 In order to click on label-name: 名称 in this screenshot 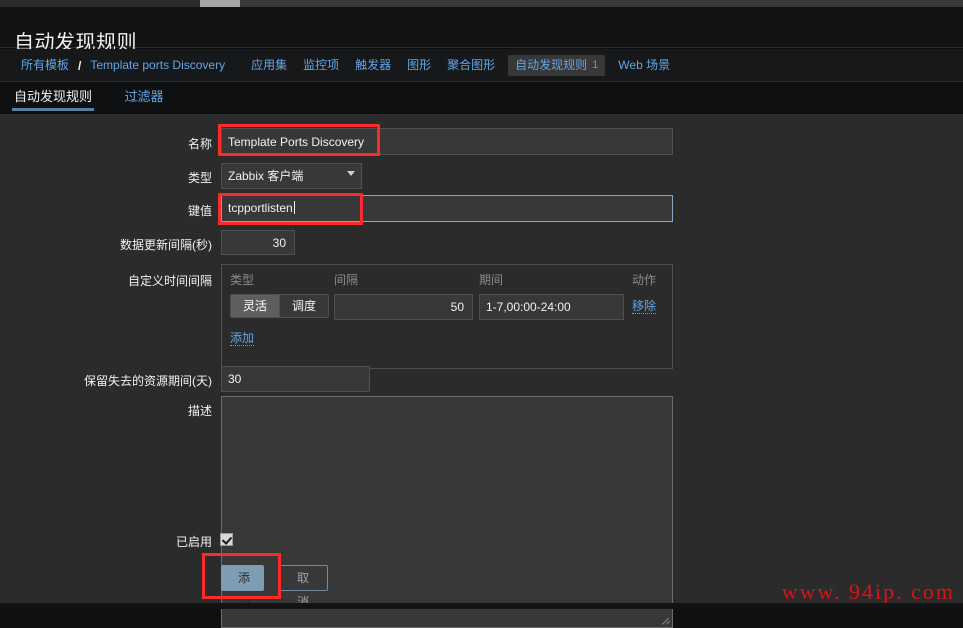, I will do `click(199, 144)`.